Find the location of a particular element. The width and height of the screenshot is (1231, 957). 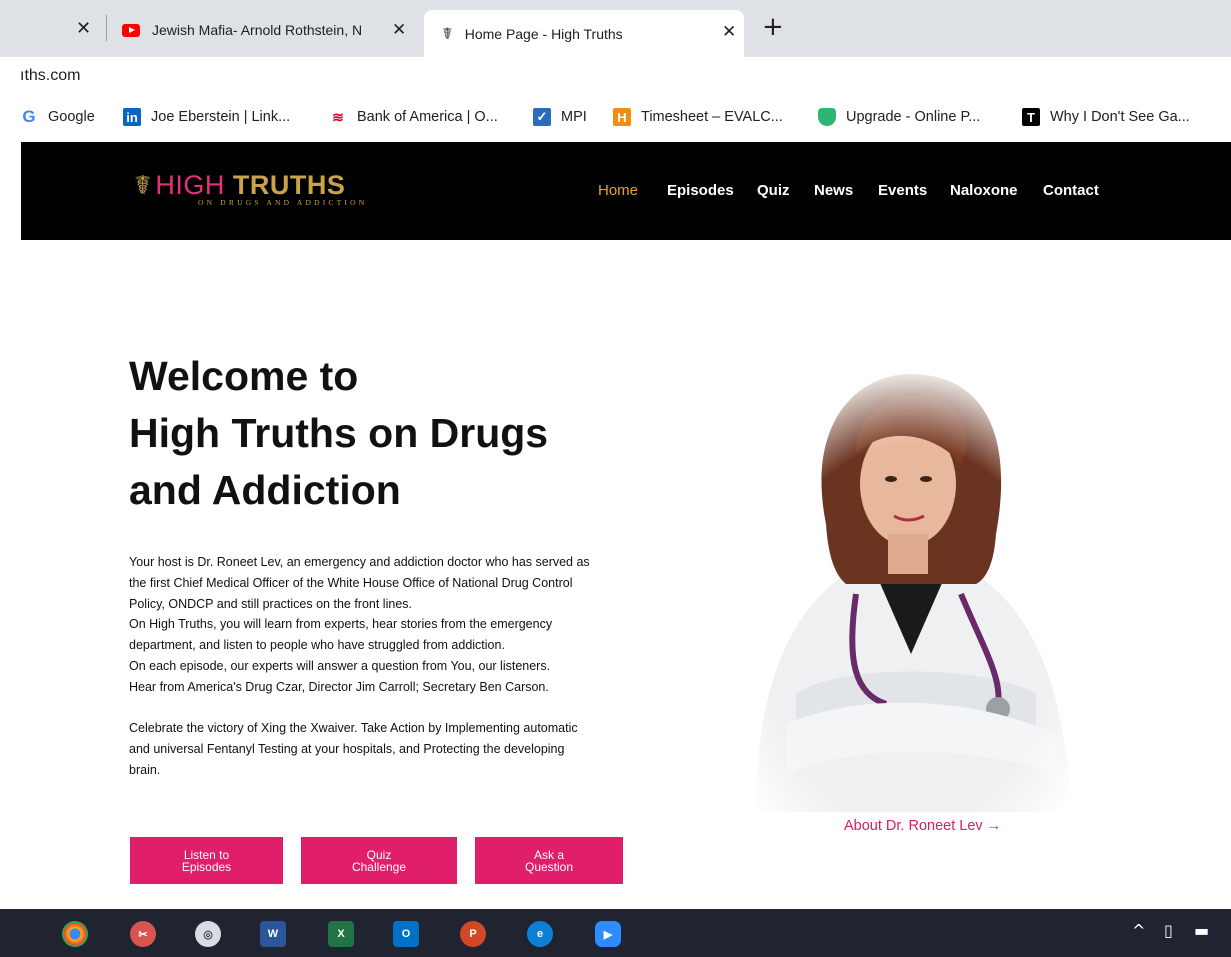

logo-high: HIGH is located at coordinates (190, 185).